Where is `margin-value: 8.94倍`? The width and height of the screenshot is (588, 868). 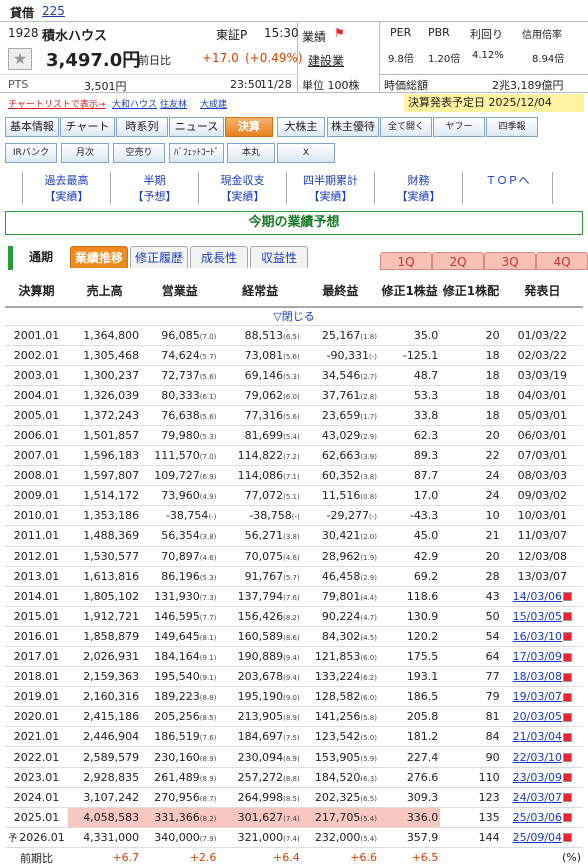 margin-value: 8.94倍 is located at coordinates (548, 59).